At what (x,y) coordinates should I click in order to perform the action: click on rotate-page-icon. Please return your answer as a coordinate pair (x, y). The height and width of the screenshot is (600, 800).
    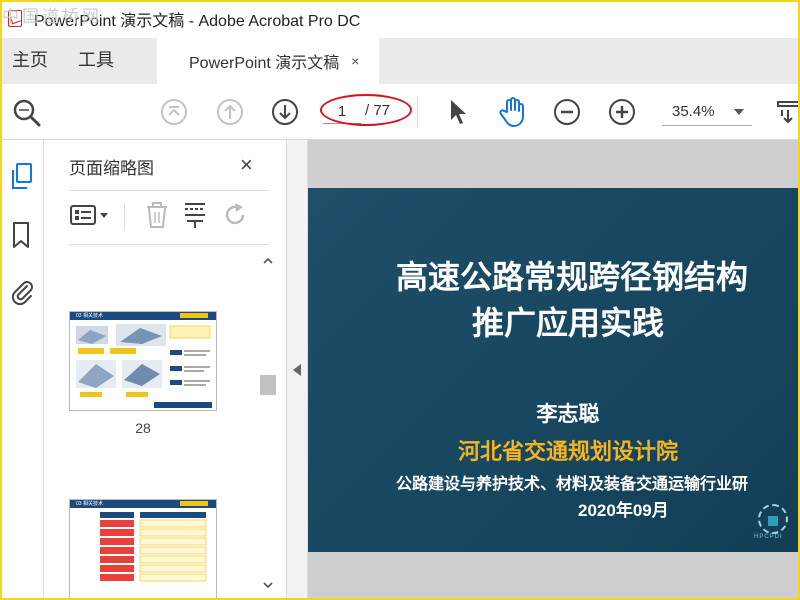
    Looking at the image, I should click on (236, 217).